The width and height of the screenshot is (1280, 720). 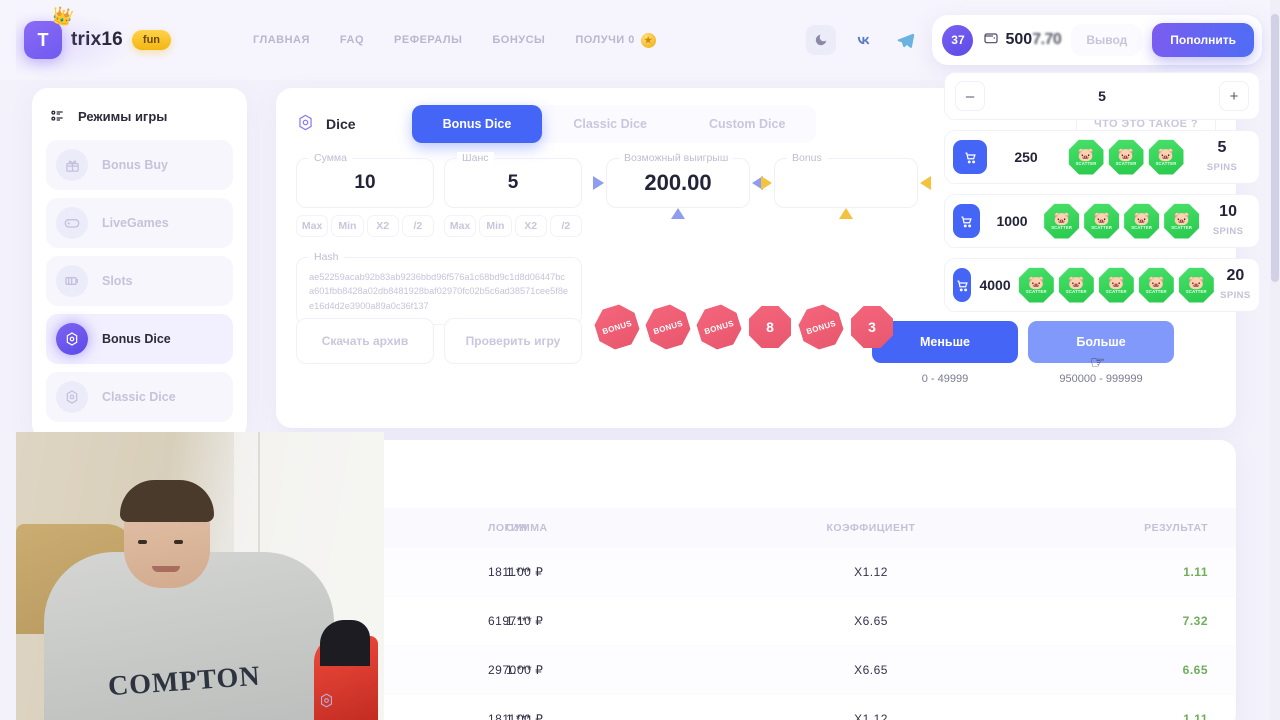 What do you see at coordinates (94, 42) in the screenshot?
I see `logo: T 👑 trix16 fun` at bounding box center [94, 42].